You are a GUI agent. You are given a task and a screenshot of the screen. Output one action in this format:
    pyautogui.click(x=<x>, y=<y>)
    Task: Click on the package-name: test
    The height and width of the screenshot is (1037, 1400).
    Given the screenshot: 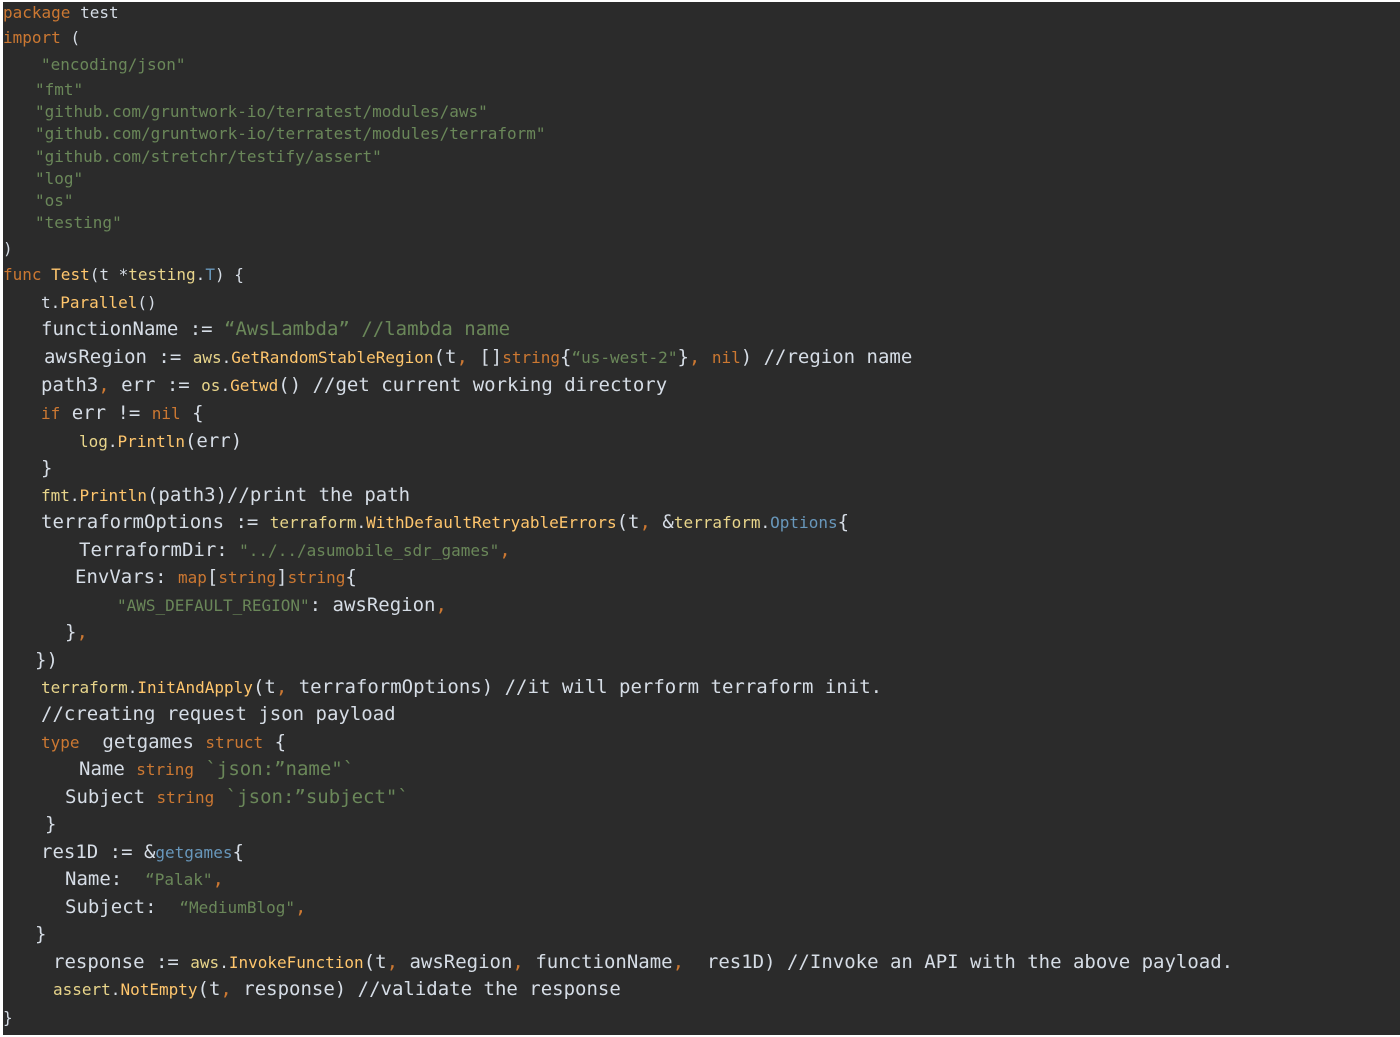 What is the action you would take?
    pyautogui.click(x=99, y=12)
    